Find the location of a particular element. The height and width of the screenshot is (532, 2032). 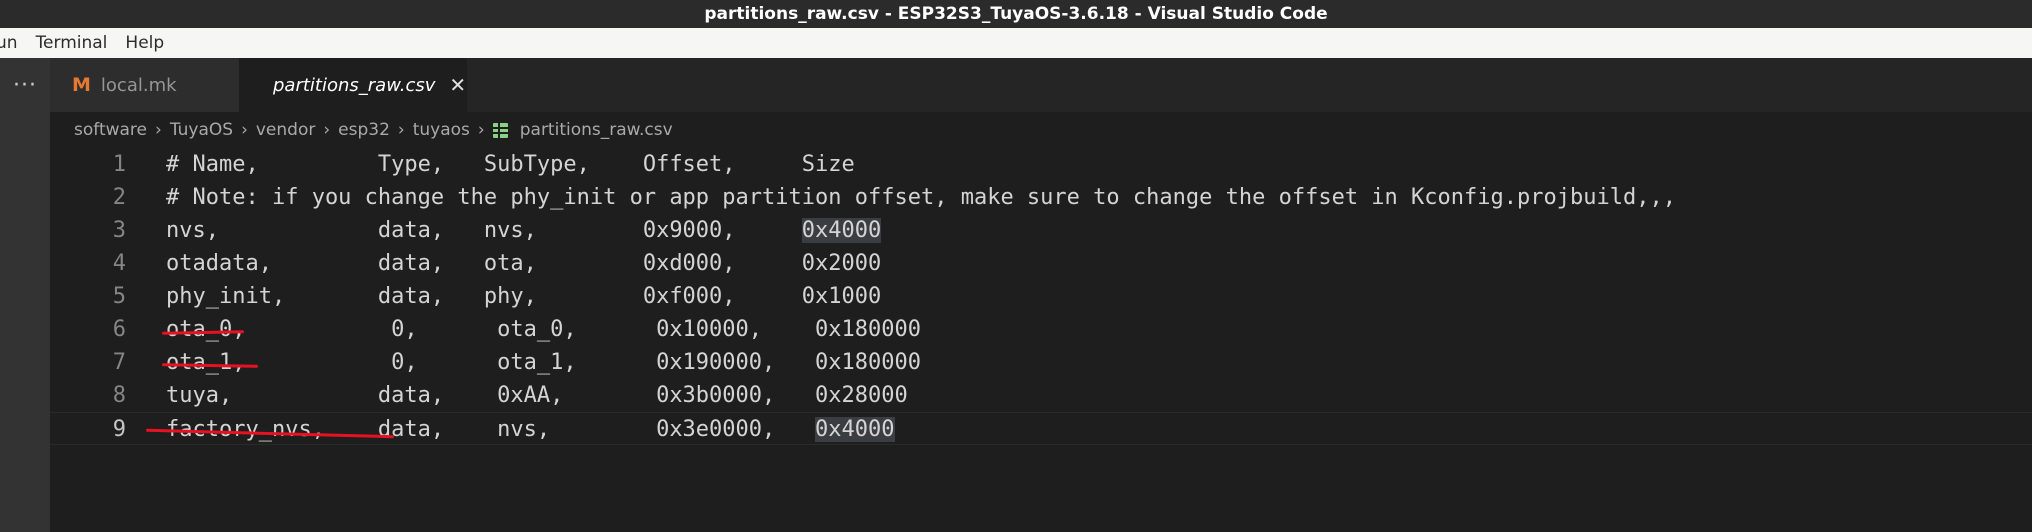

breadcrumb-item-tuyaos-folder: tuyaos is located at coordinates (441, 130).